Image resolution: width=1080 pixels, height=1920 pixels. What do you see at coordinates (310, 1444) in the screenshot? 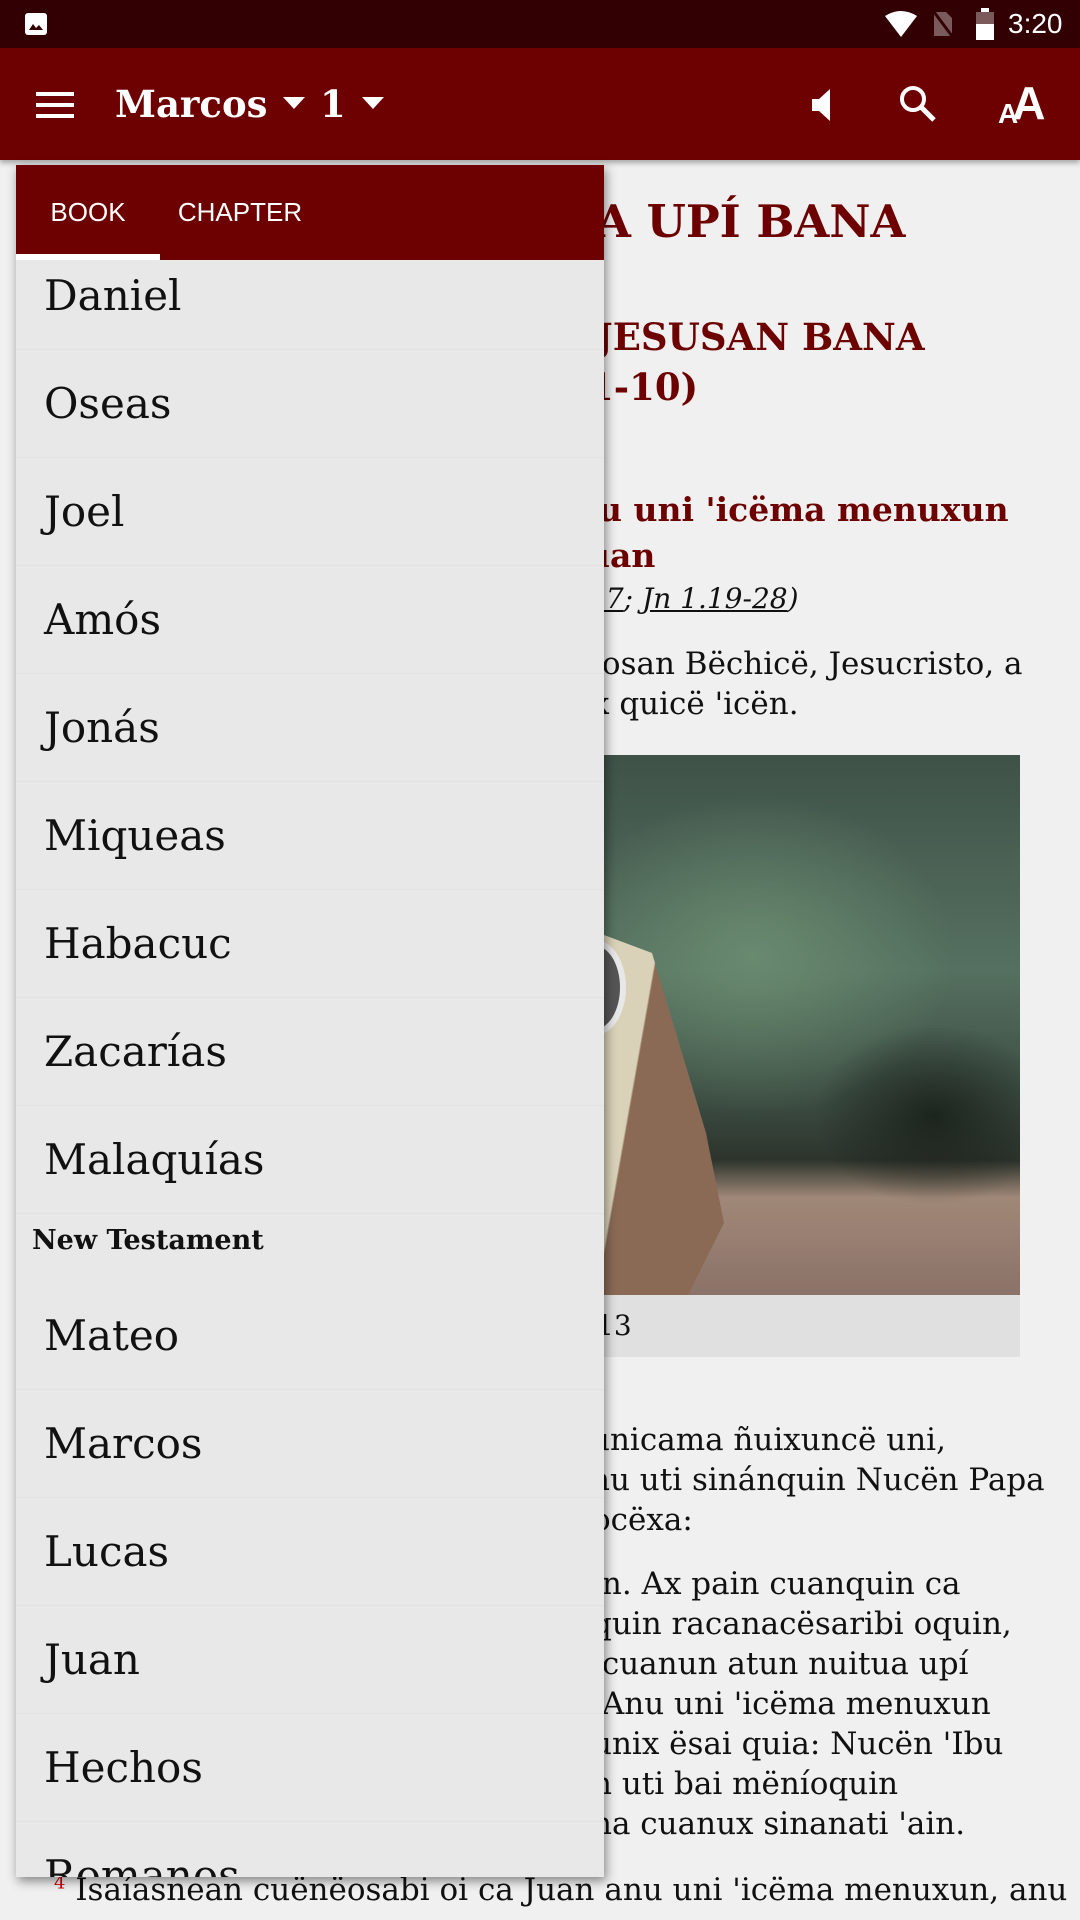
I see `book-item: Marcos` at bounding box center [310, 1444].